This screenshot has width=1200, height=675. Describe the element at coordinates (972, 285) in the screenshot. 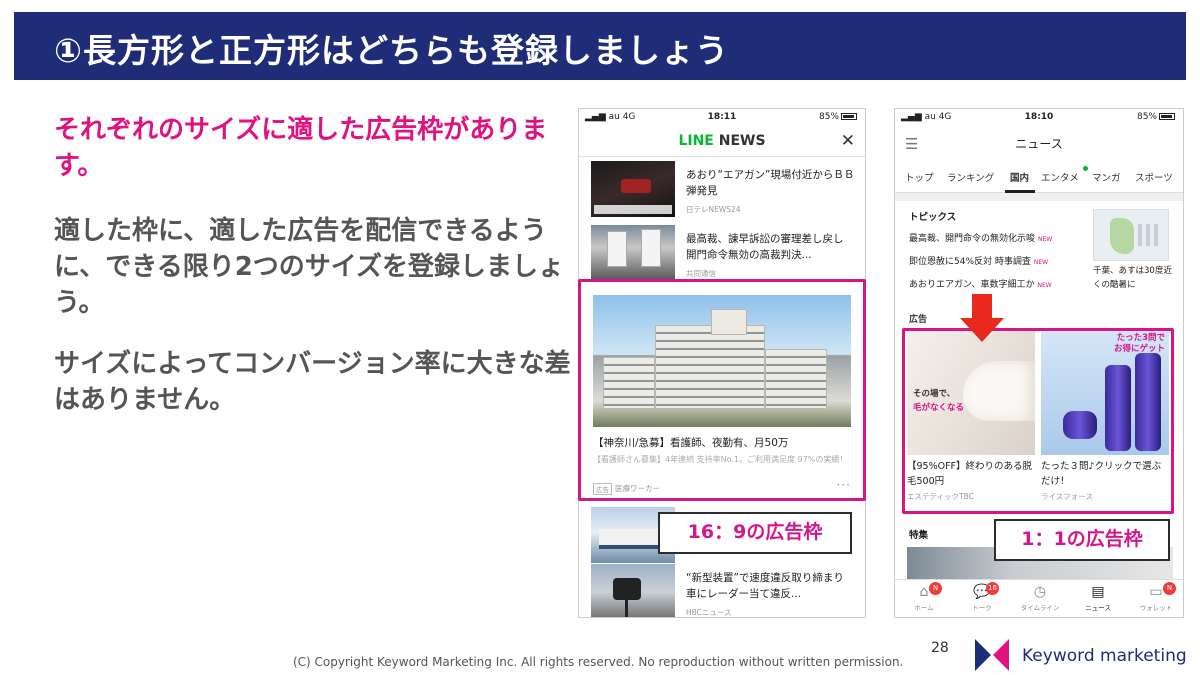

I see `topic-text: あおりエアガン、車数字細工か` at that location.